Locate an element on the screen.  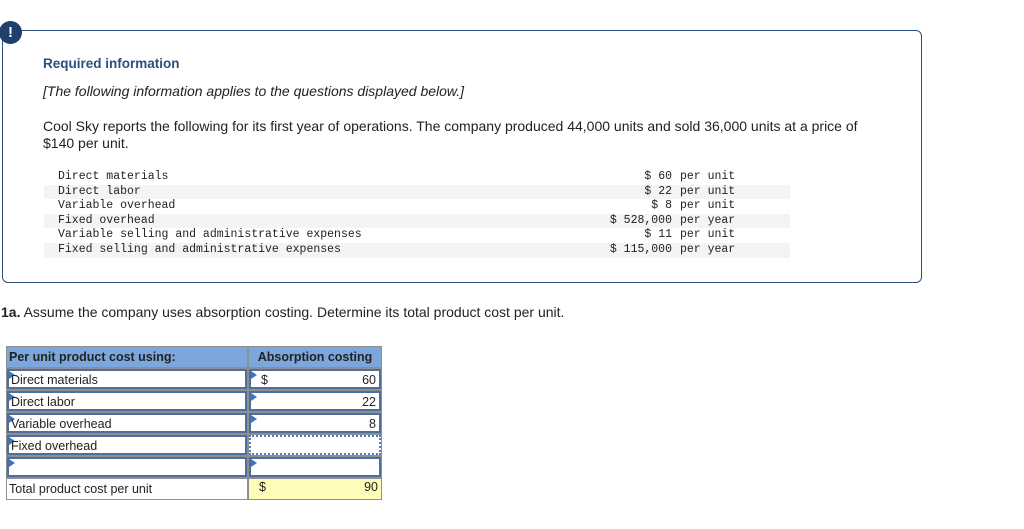
header-absorption-costing: Absorption costing is located at coordinates (315, 357).